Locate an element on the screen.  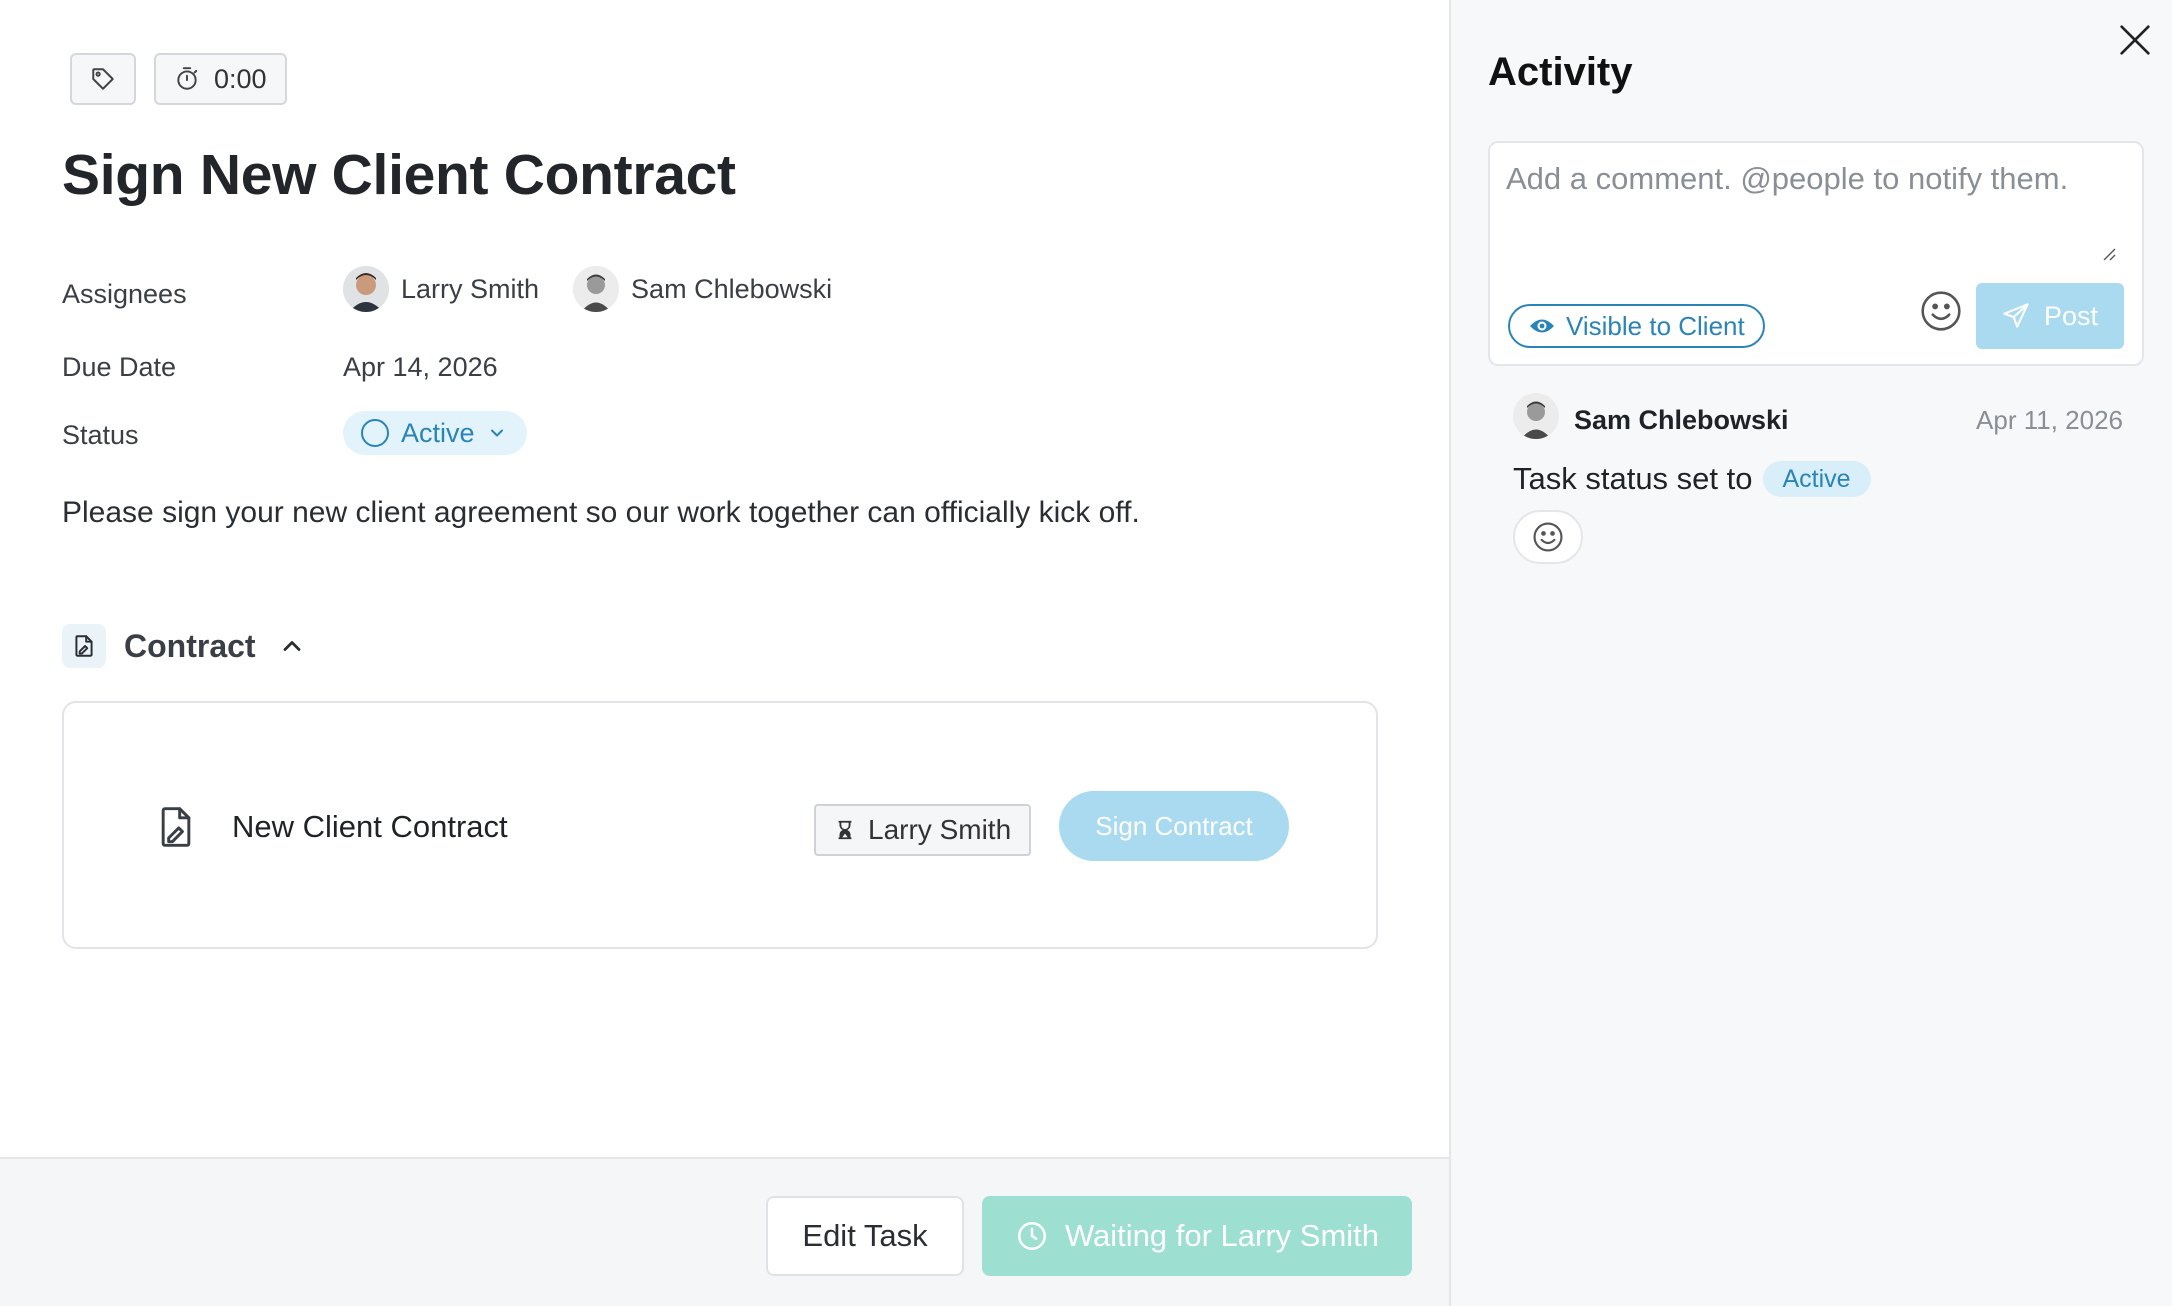
comment-composer: Visible to Client Post is located at coordinates (1816, 253).